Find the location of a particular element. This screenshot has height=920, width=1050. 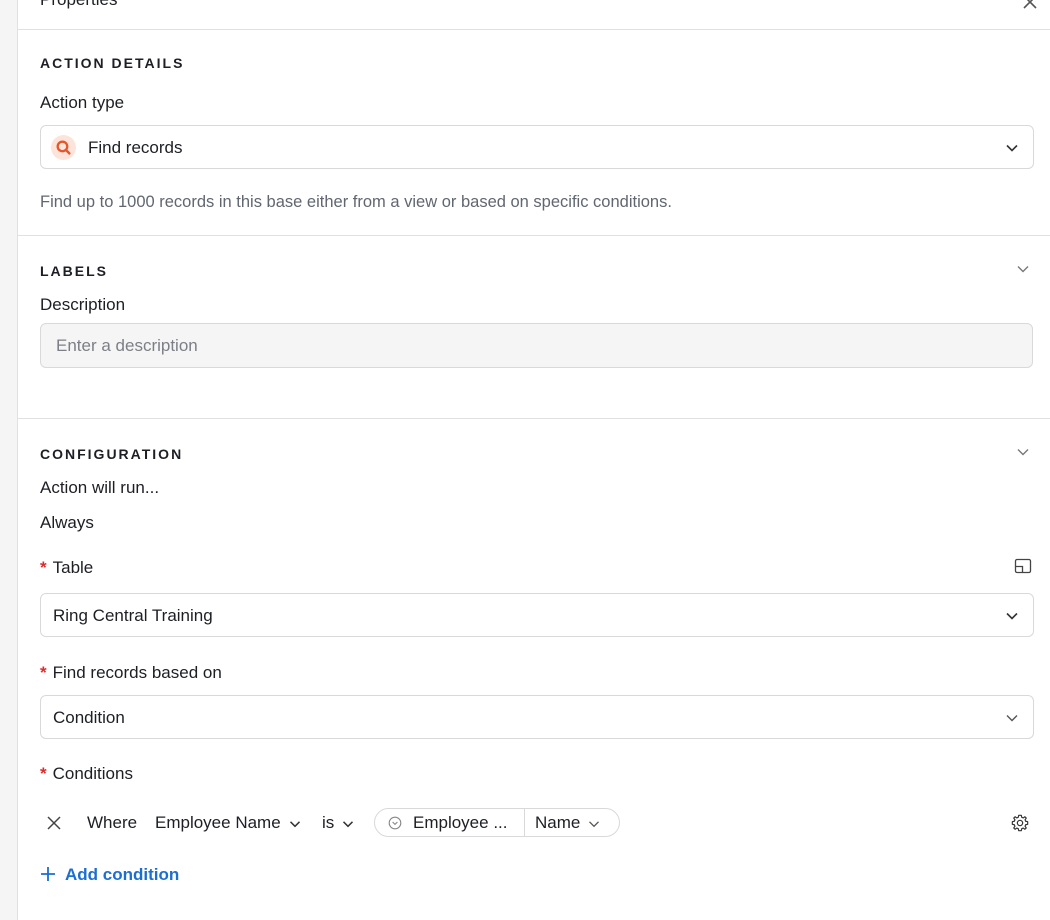

condition-value-subfield: Name is located at coordinates (558, 822).